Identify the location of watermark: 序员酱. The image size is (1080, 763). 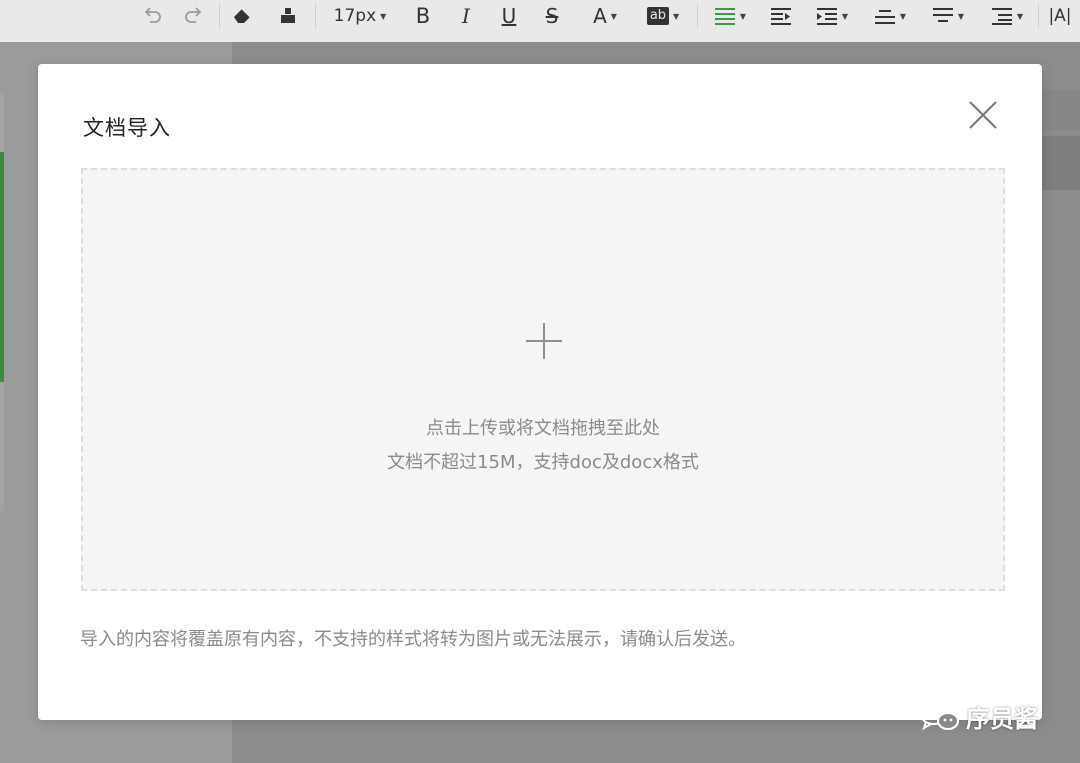
(978, 716).